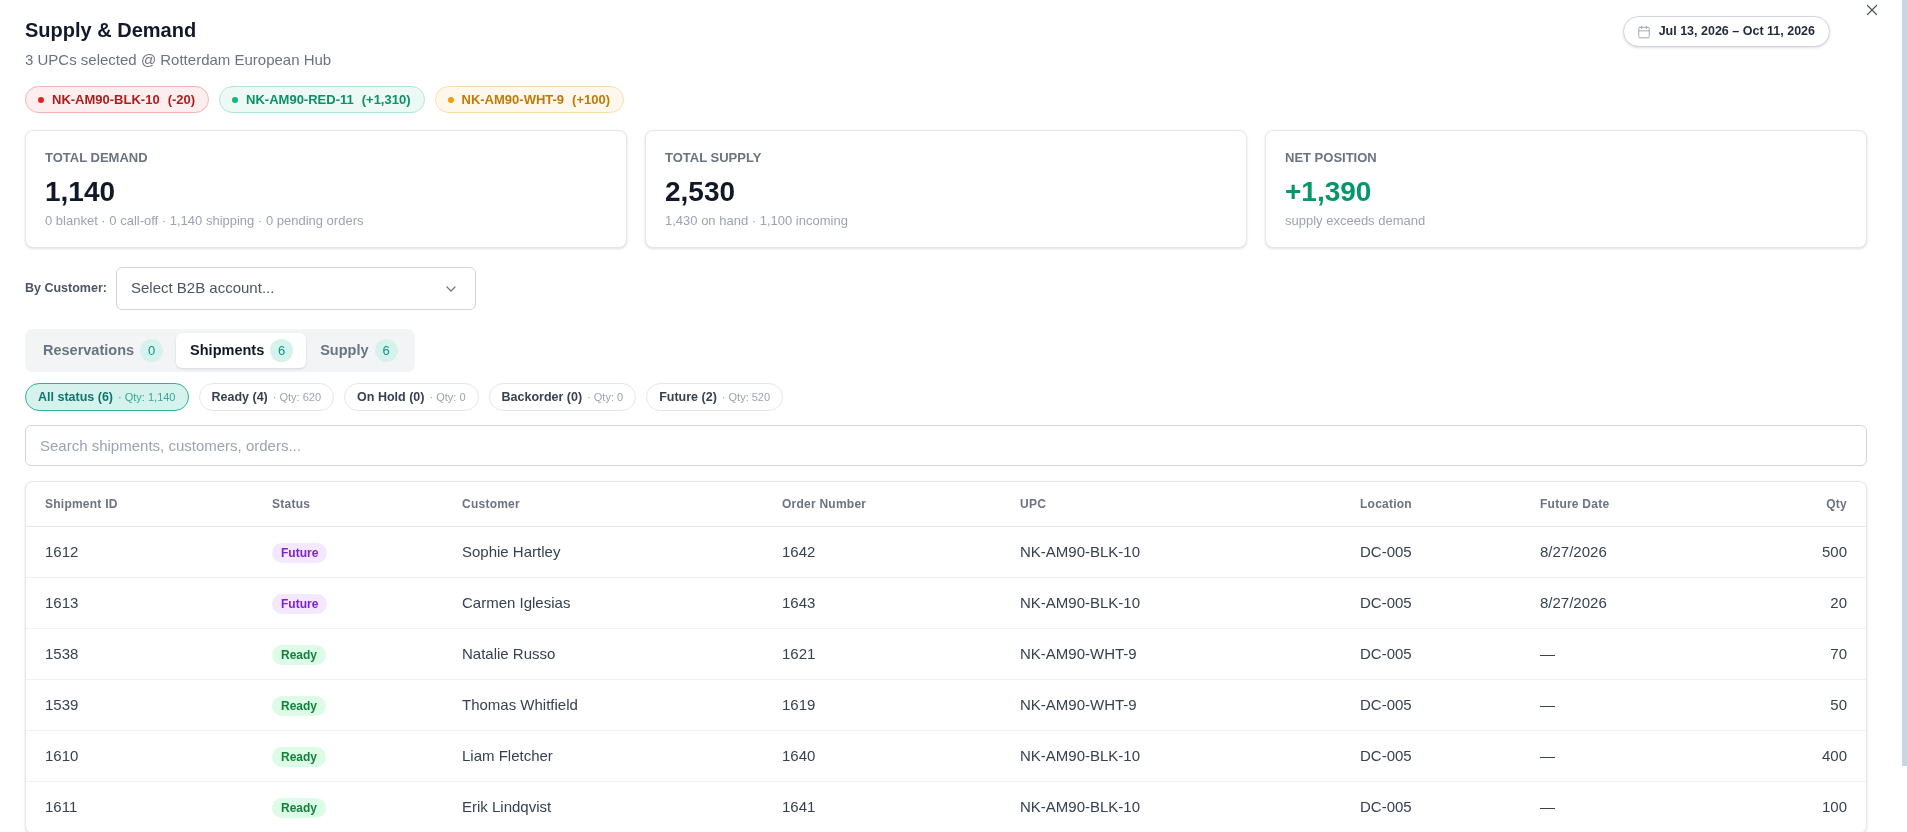 The width and height of the screenshot is (1907, 832). I want to click on table-cell-text: Sophie Hartley, so click(512, 551).